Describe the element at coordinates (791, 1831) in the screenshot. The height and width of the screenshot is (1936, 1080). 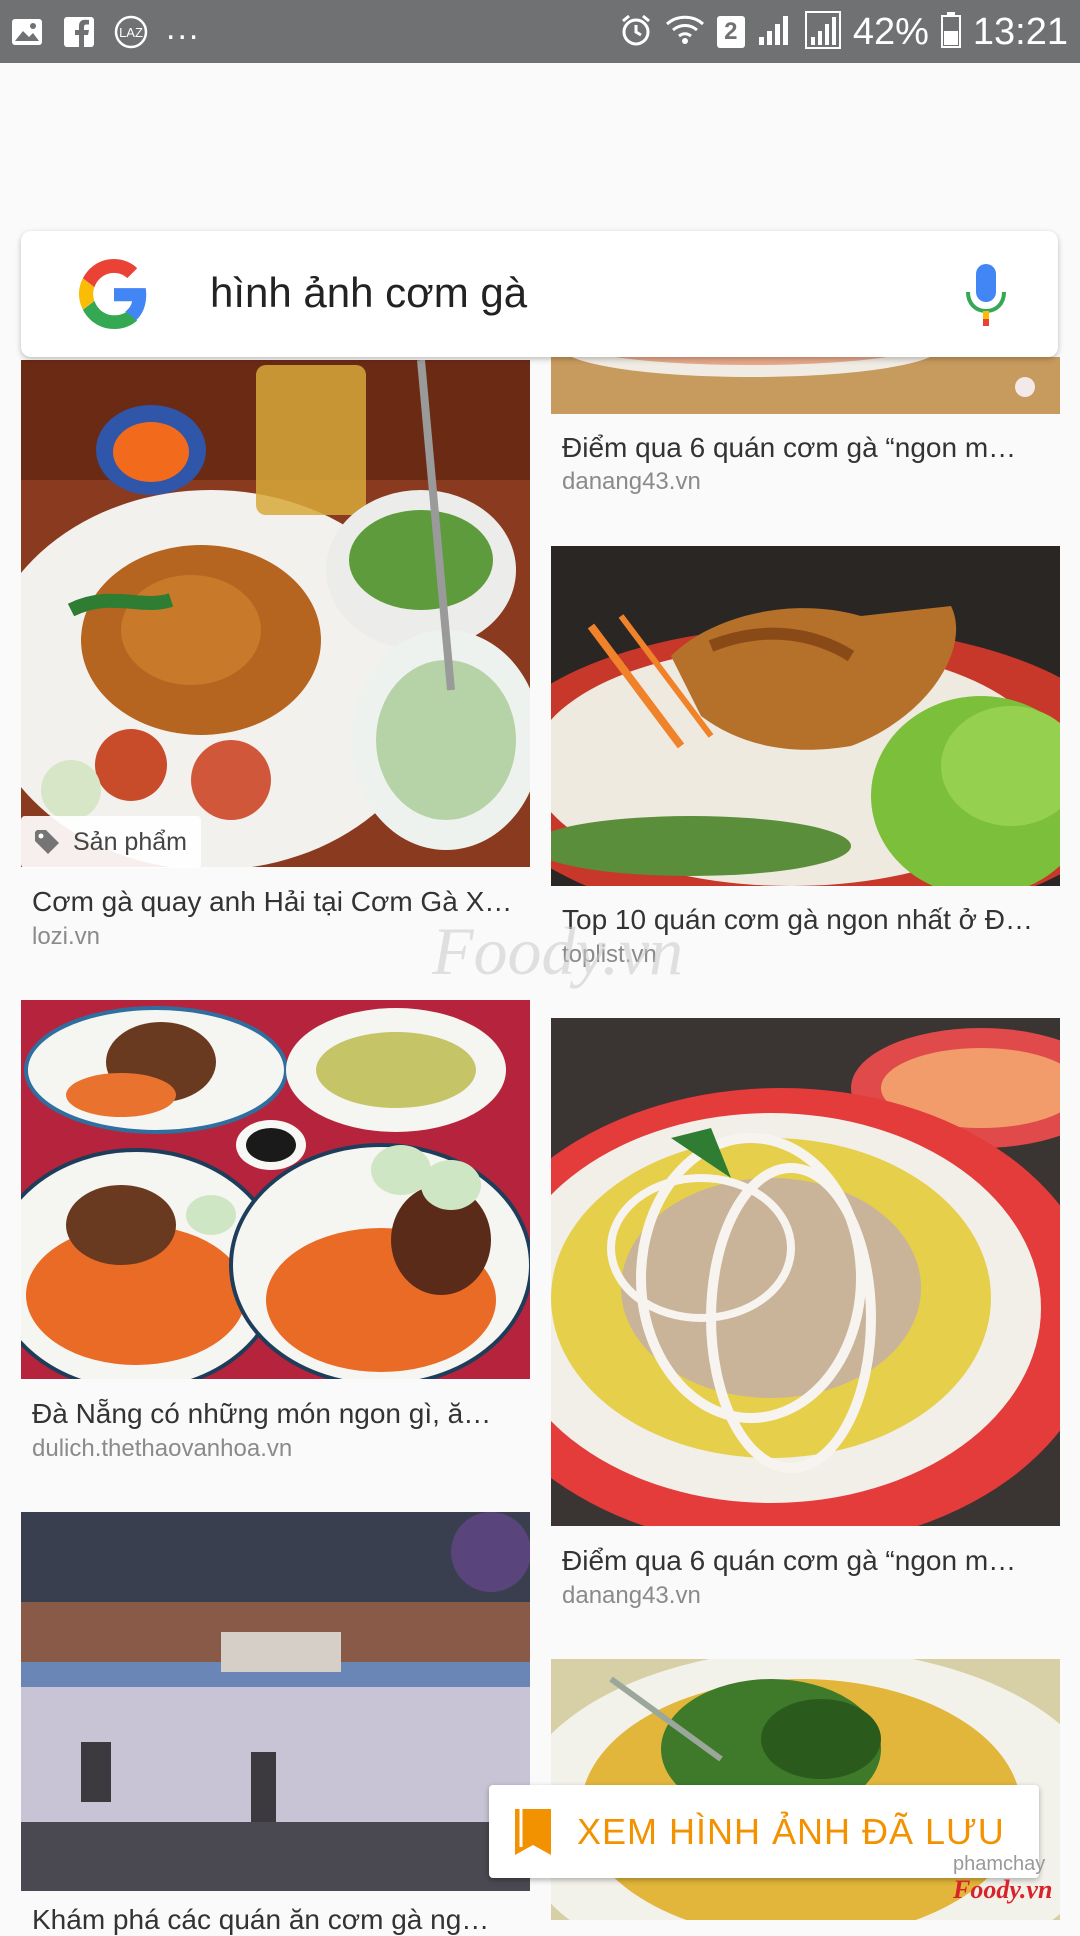
I see `saved-button-label: XEM HÌNH ẢNH ĐÃ LƯU` at that location.